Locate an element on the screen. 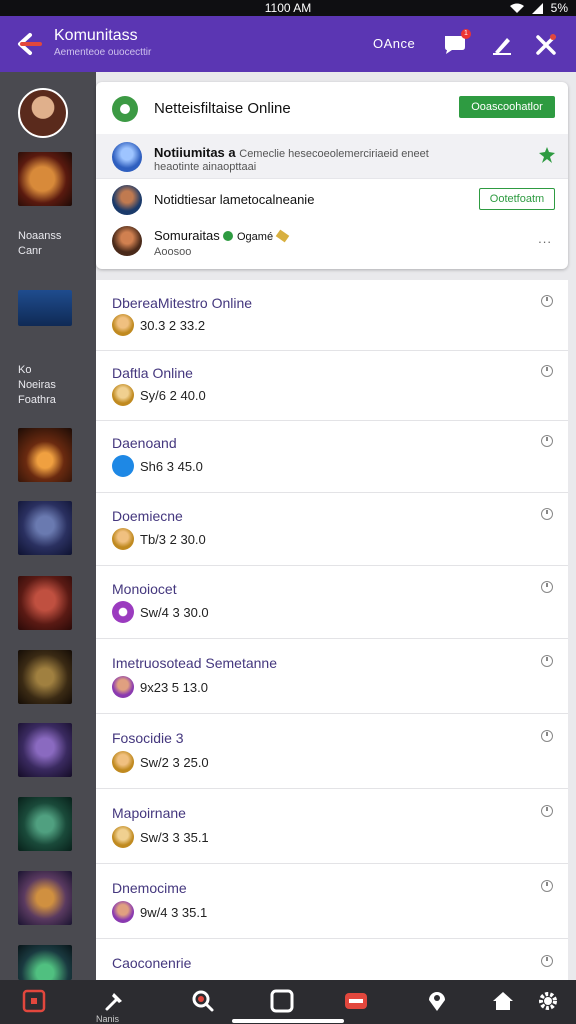  item-meta: 9x23 5 13.0 is located at coordinates (174, 687).